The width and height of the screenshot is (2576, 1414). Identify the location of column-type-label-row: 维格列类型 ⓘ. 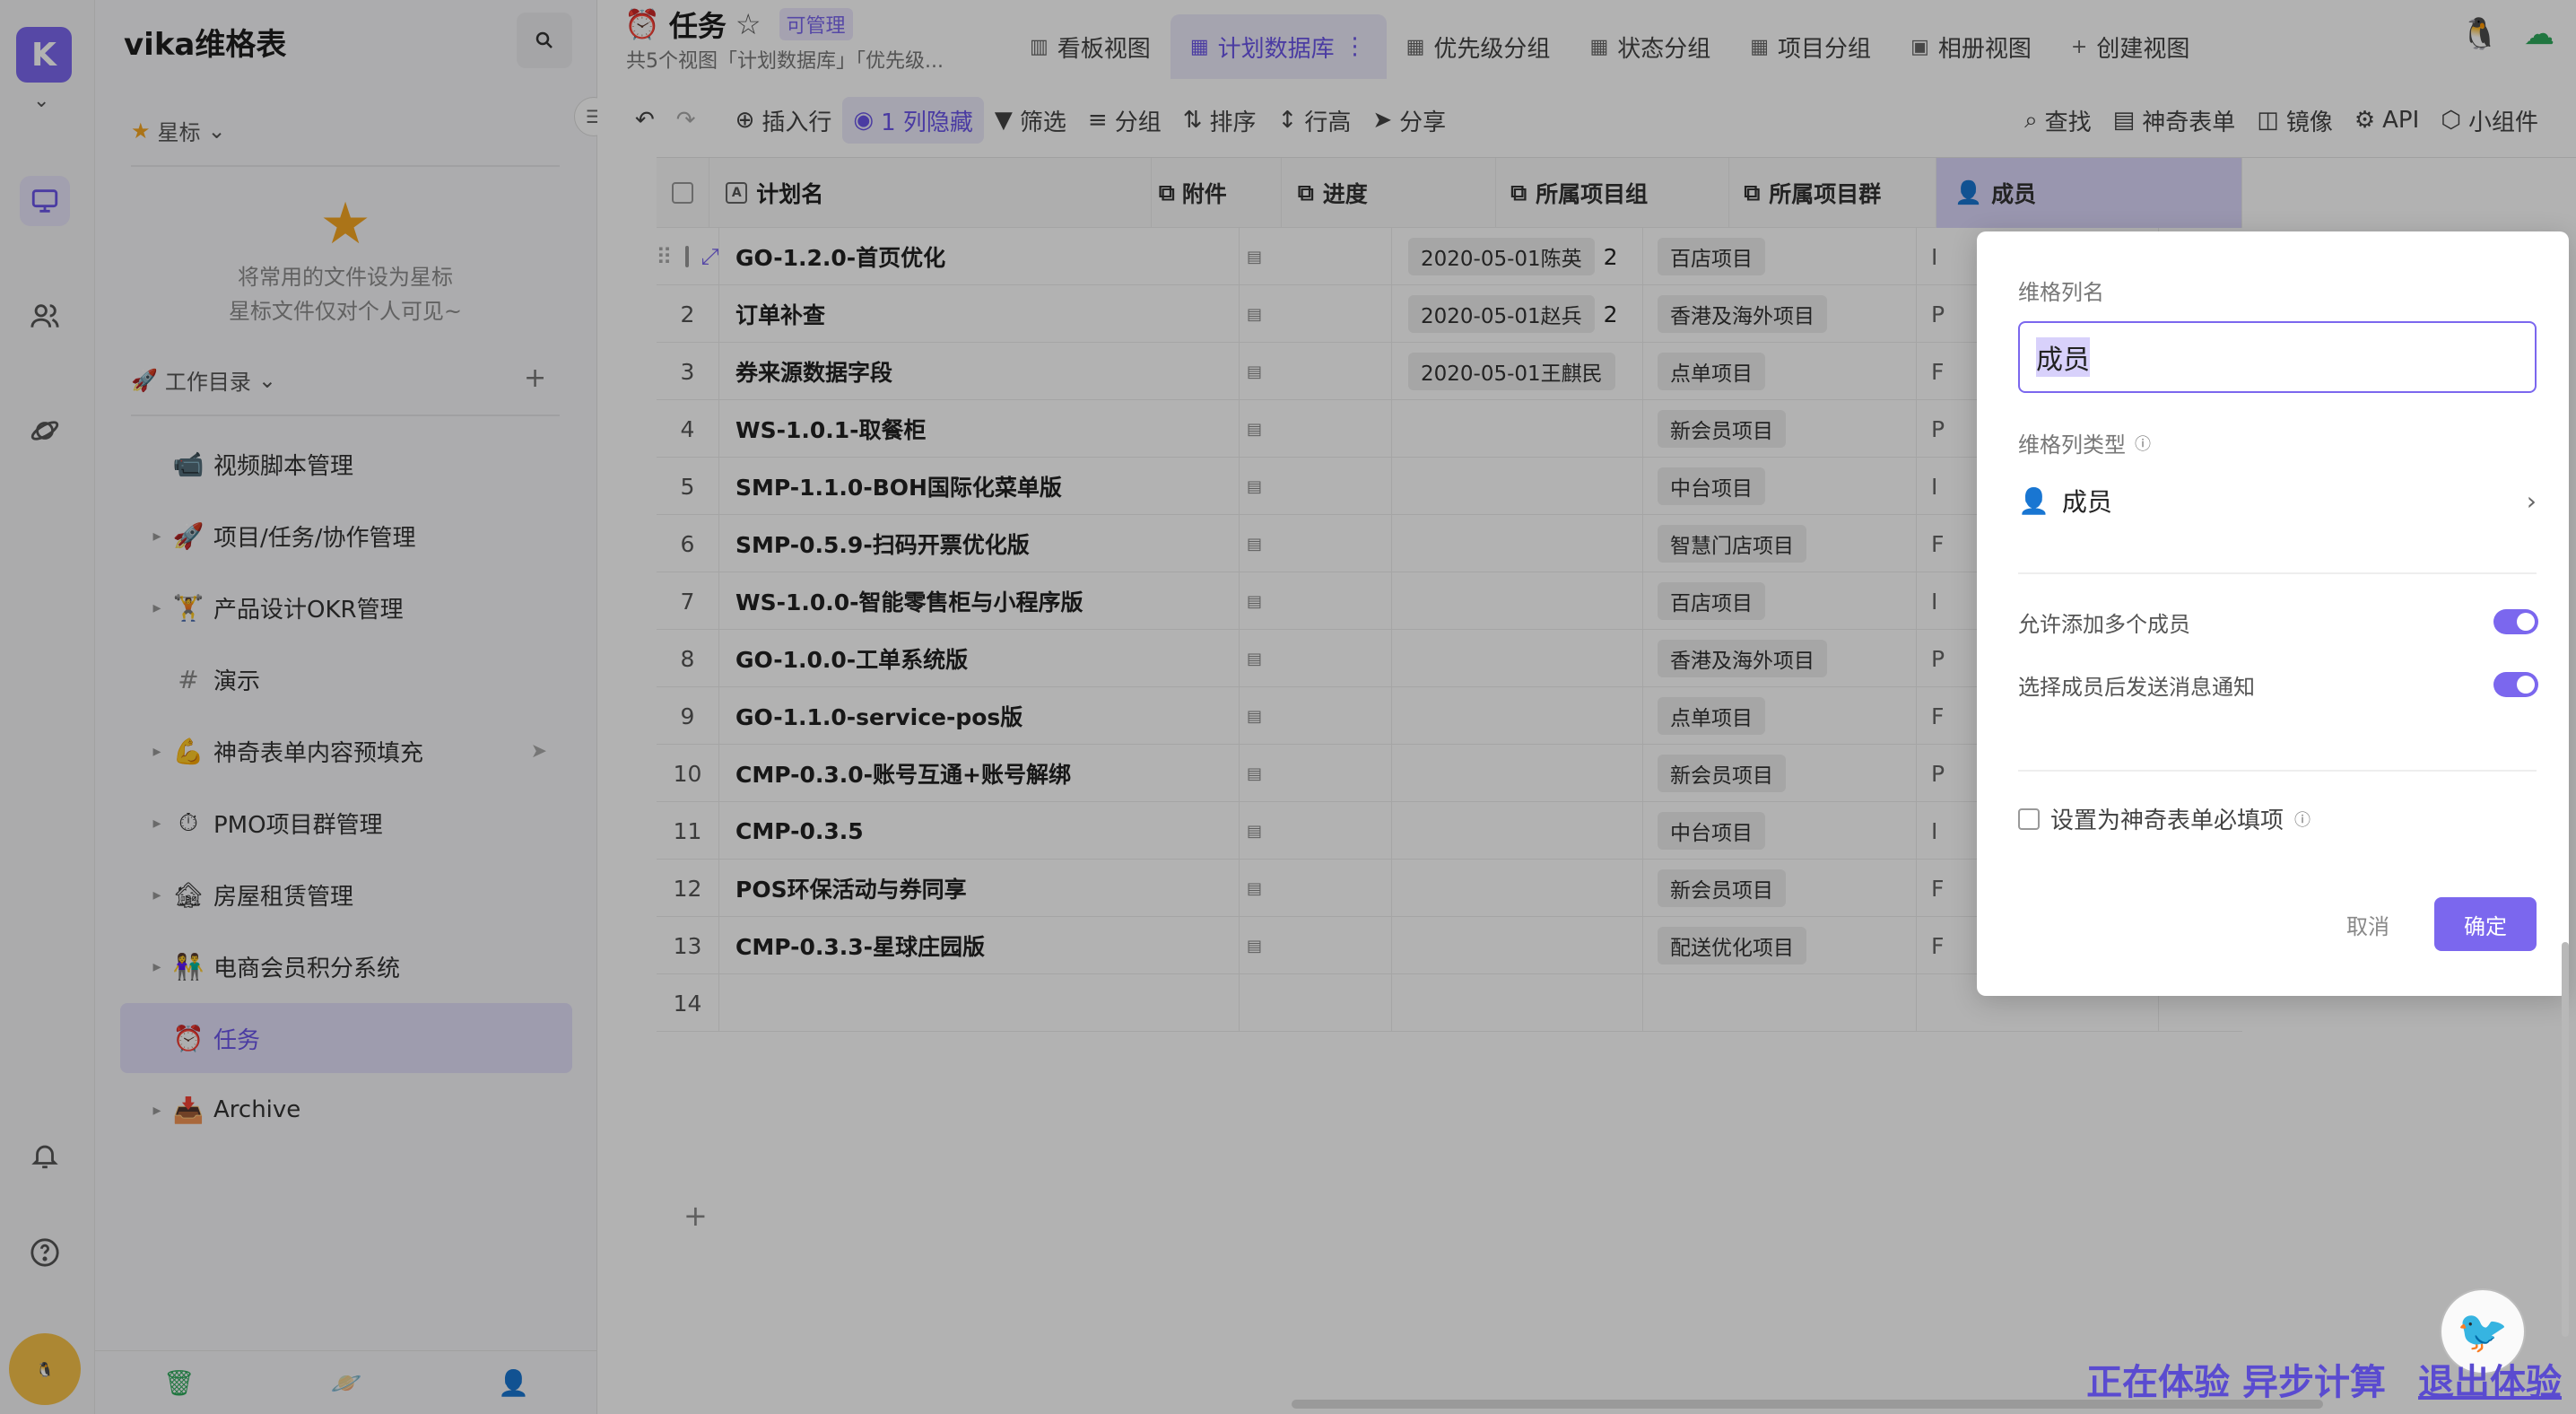
(2084, 442).